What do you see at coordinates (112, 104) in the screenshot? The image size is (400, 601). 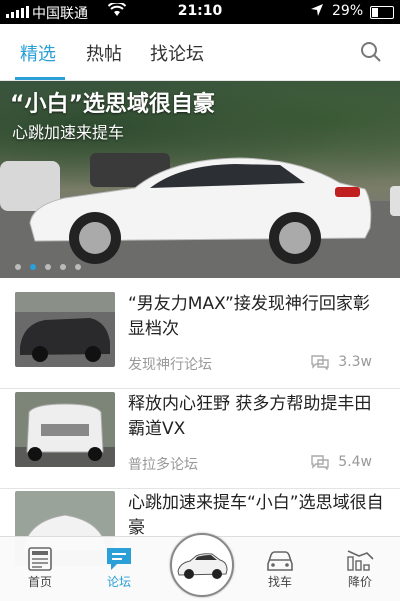 I see `banner-title: “小白”选思域很自豪` at bounding box center [112, 104].